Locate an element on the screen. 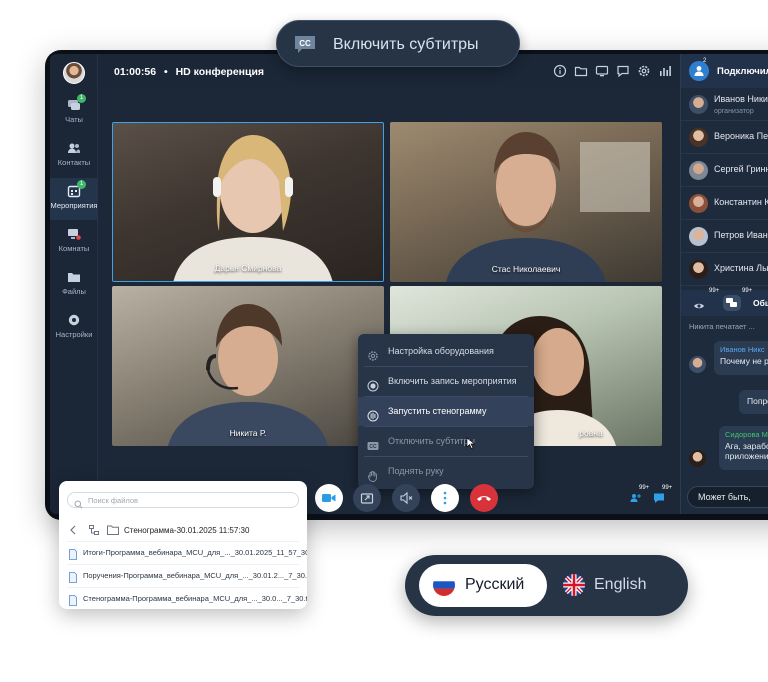  video-tile-participant-2: Стас Николаевич is located at coordinates (526, 202).